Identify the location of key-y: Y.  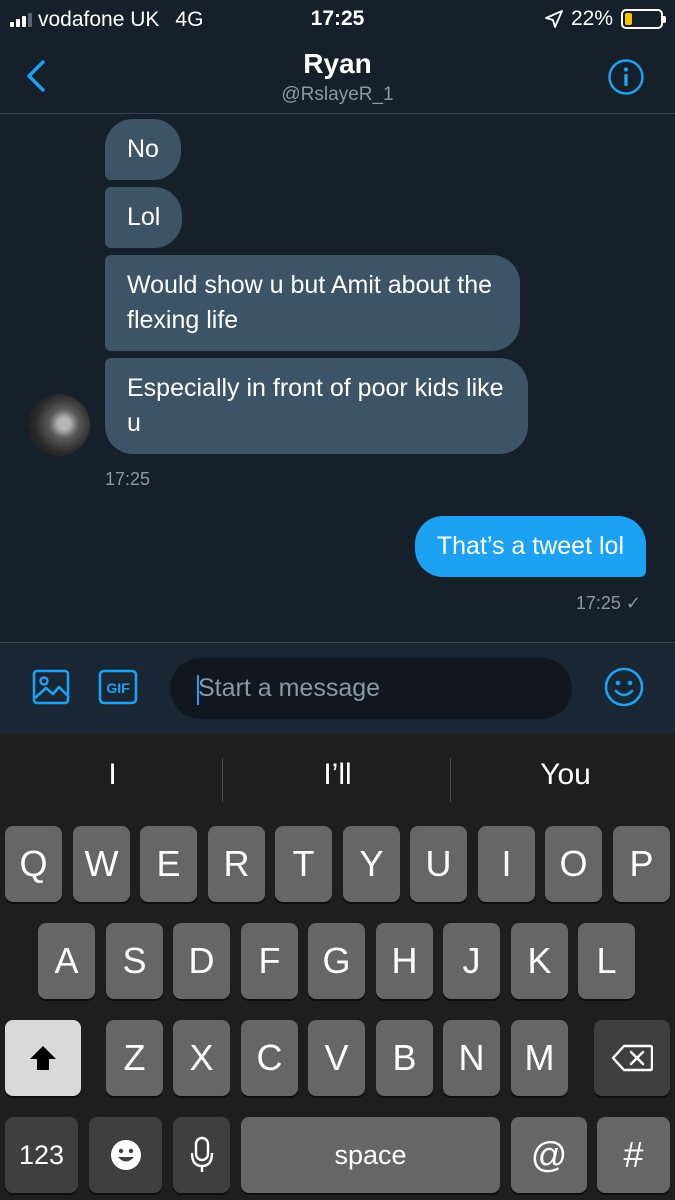
(371, 864).